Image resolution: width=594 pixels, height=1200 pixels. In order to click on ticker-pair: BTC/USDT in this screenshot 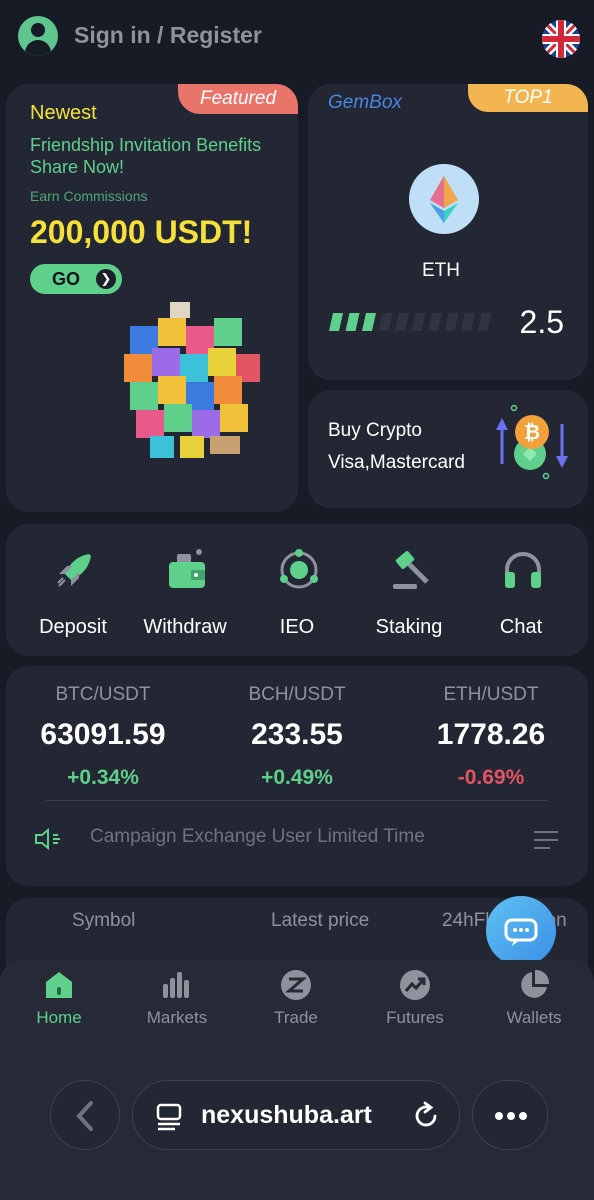, I will do `click(103, 694)`.